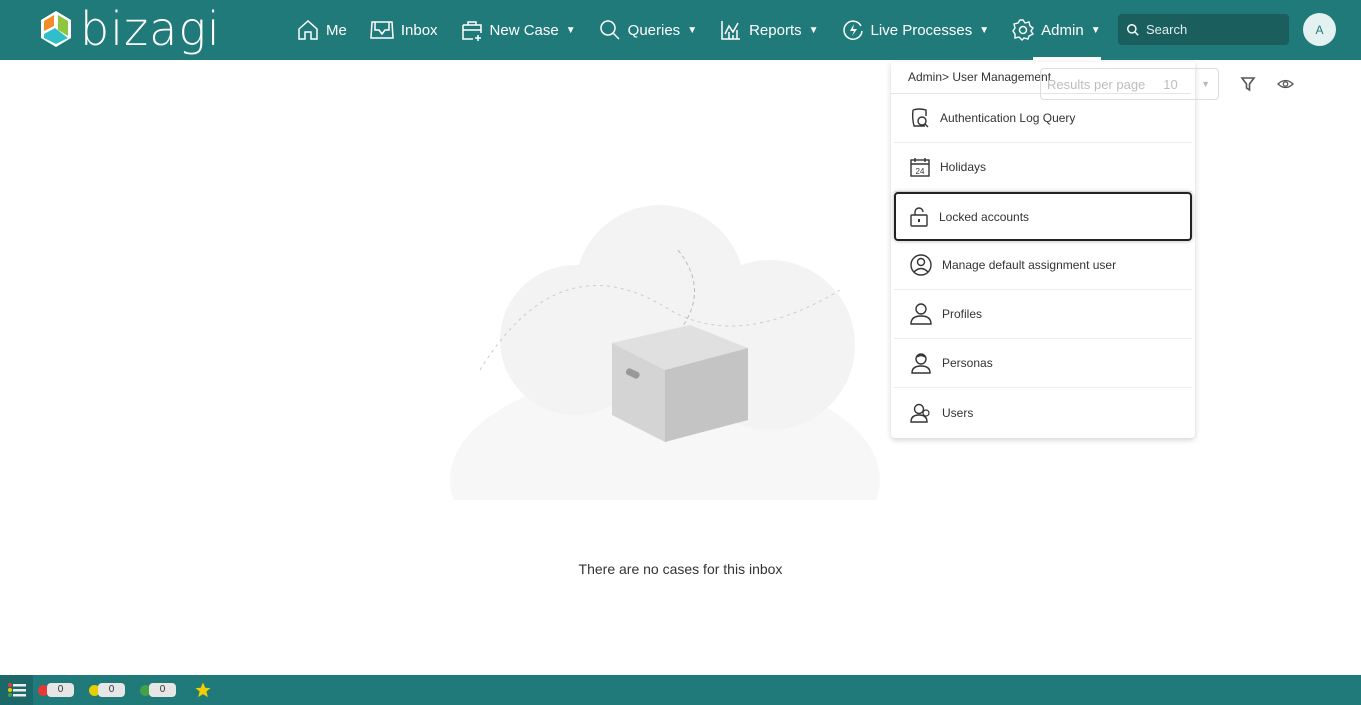 This screenshot has width=1361, height=705. Describe the element at coordinates (1248, 84) in the screenshot. I see `filter-icon` at that location.